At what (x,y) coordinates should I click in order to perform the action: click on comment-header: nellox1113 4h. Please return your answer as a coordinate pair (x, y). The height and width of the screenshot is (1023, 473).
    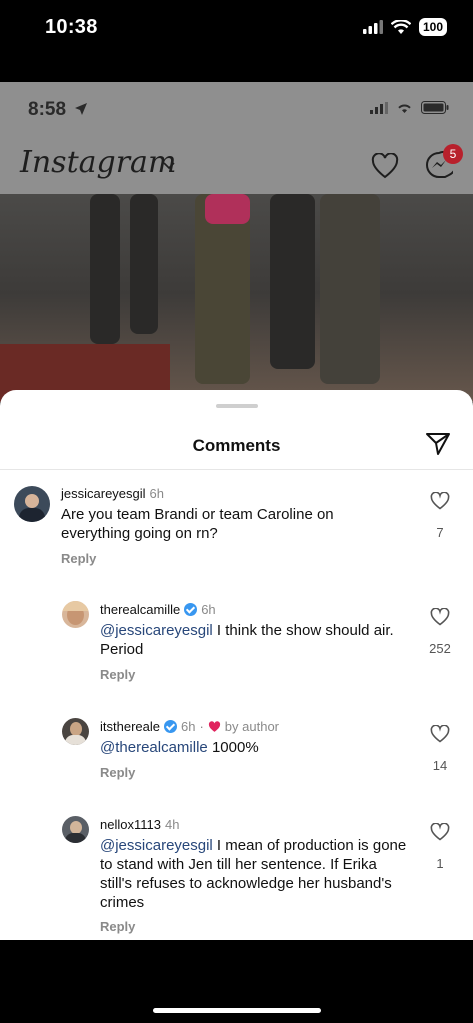
    Looking at the image, I should click on (139, 824).